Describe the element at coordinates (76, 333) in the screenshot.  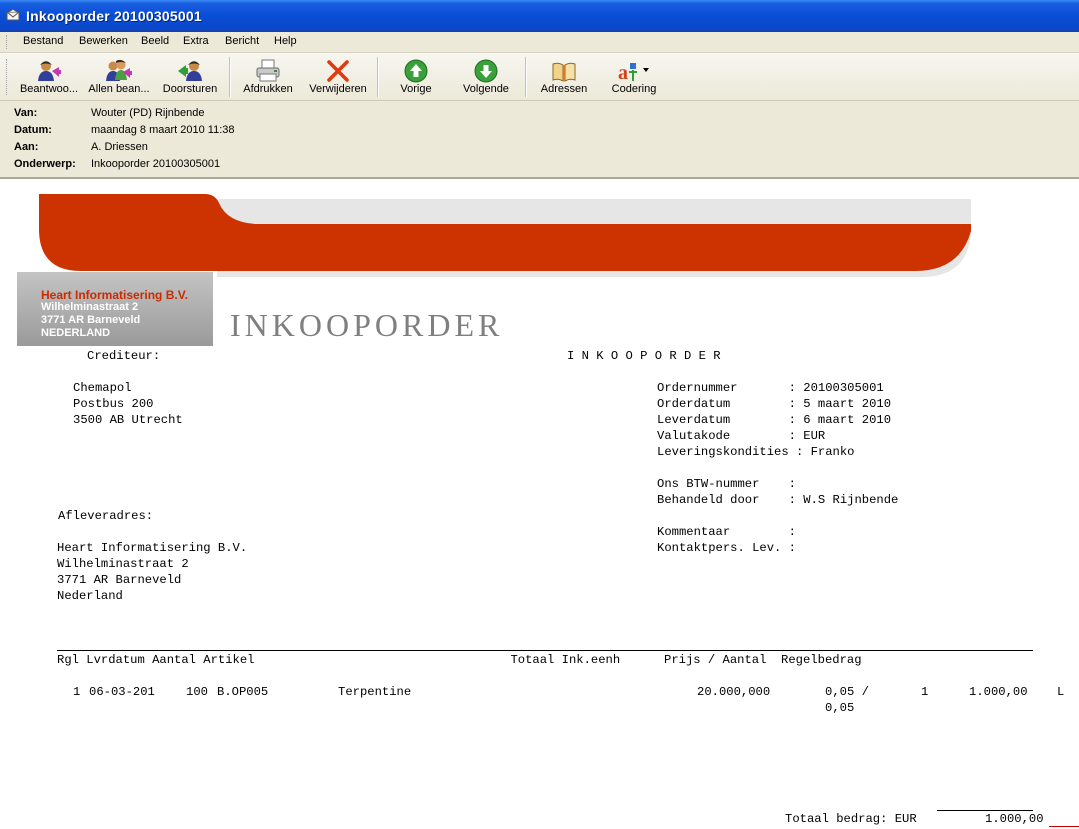
I see `company-country: NEDERLAND` at that location.